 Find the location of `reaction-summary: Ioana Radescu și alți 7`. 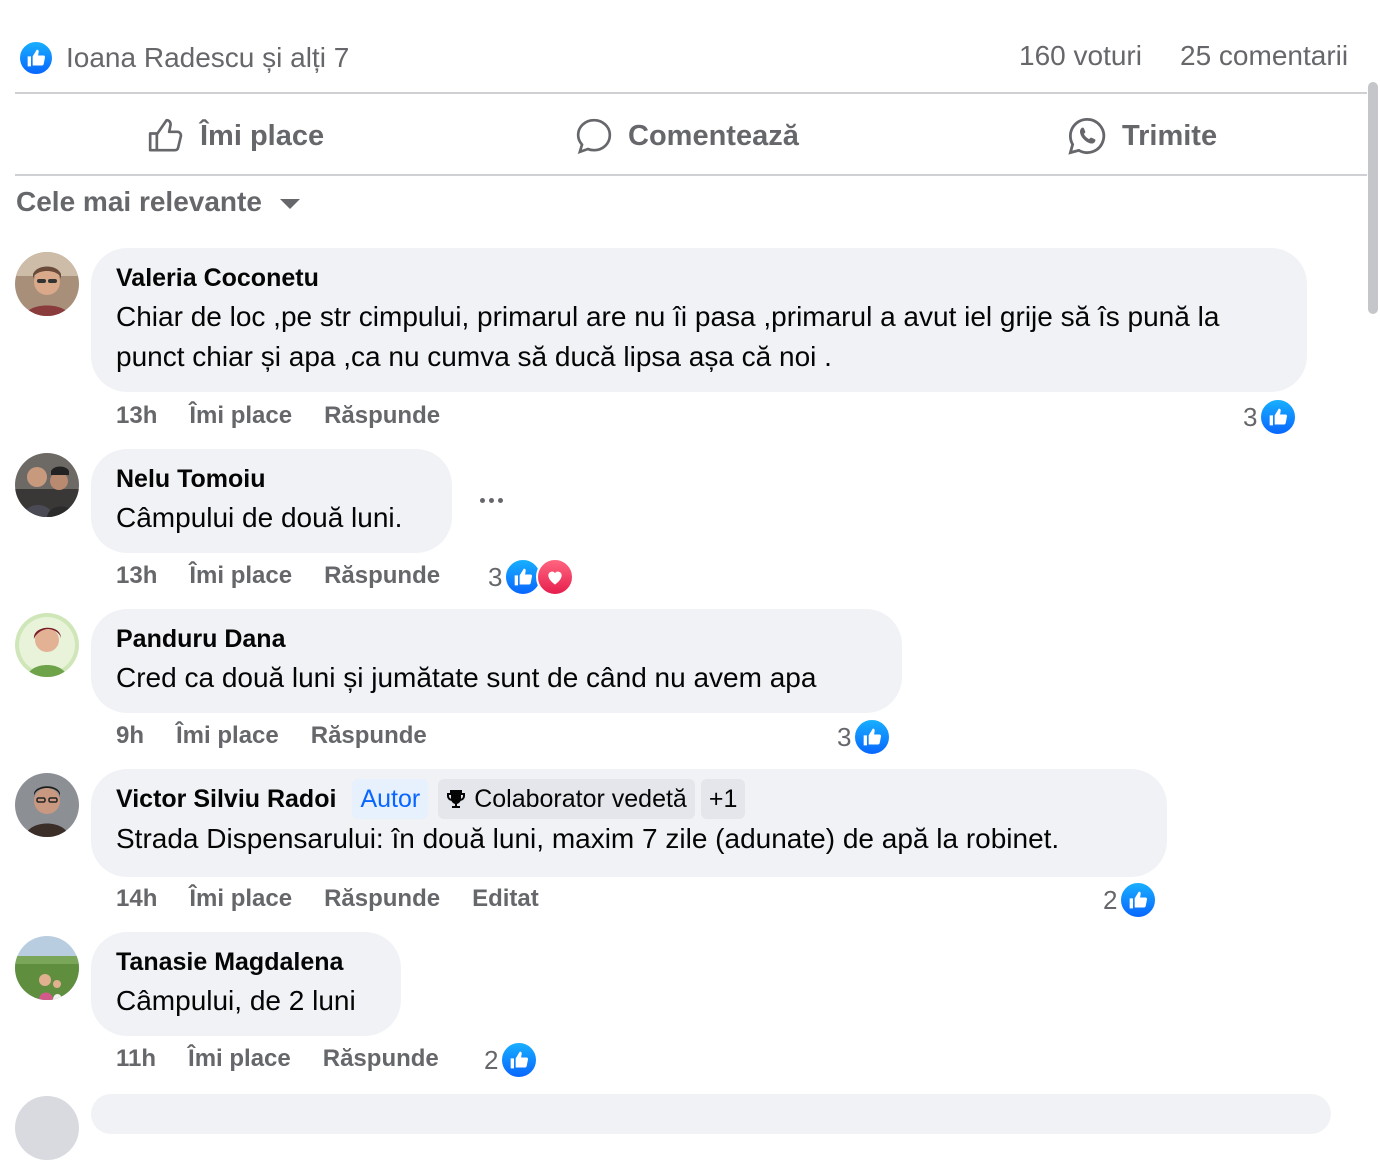

reaction-summary: Ioana Radescu și alți 7 is located at coordinates (183, 58).